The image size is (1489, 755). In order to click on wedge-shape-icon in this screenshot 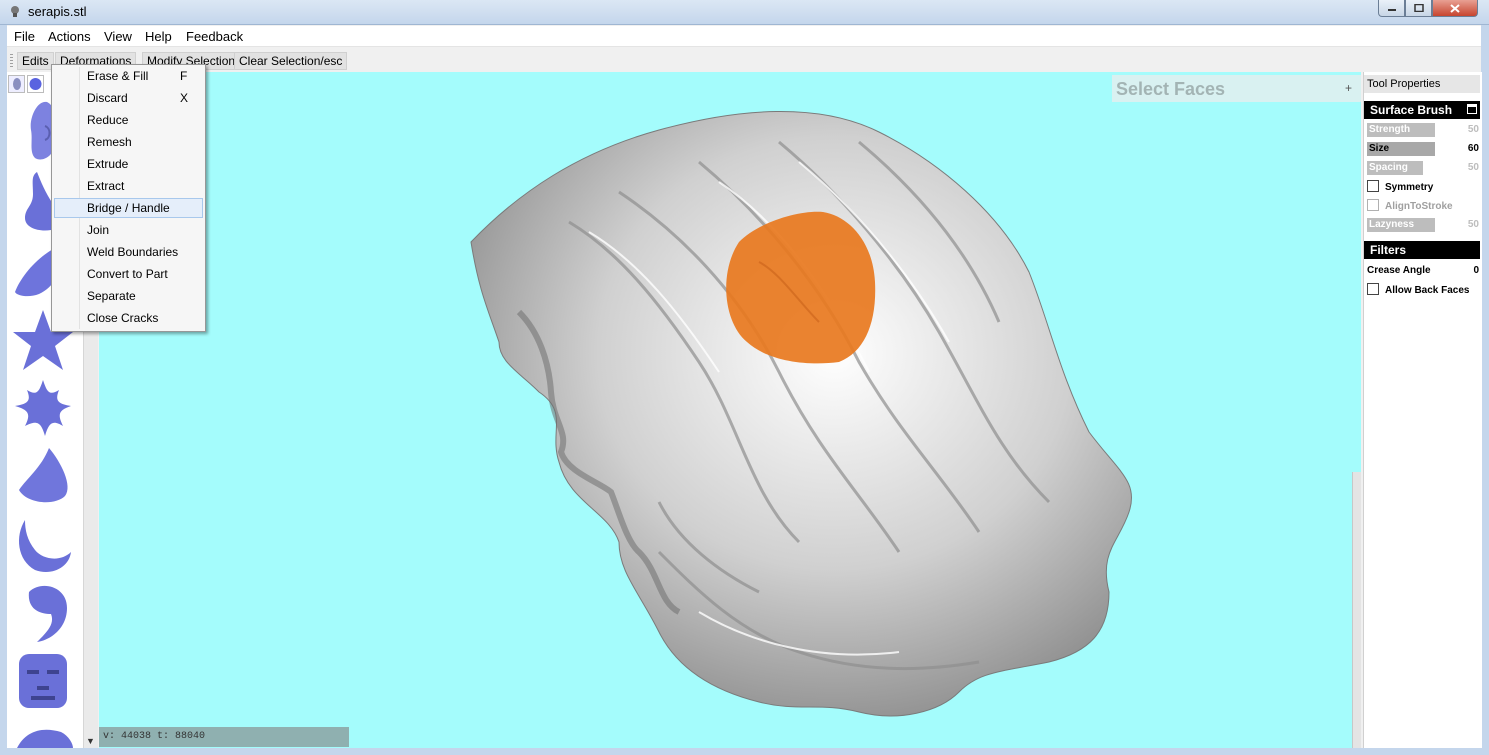, I will do `click(43, 476)`.